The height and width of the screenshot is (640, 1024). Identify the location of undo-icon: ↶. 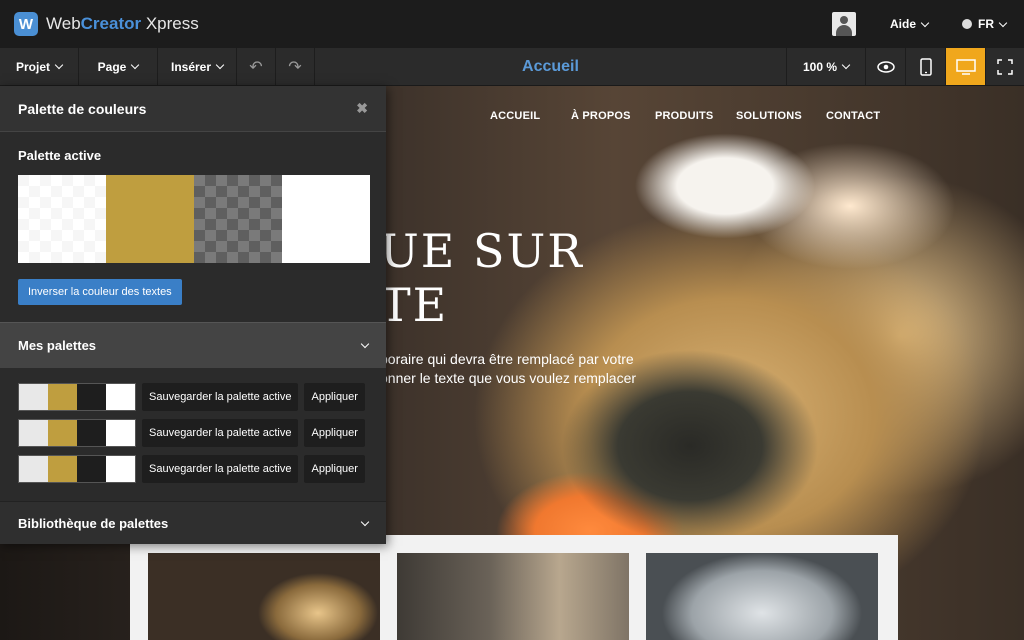
(256, 67).